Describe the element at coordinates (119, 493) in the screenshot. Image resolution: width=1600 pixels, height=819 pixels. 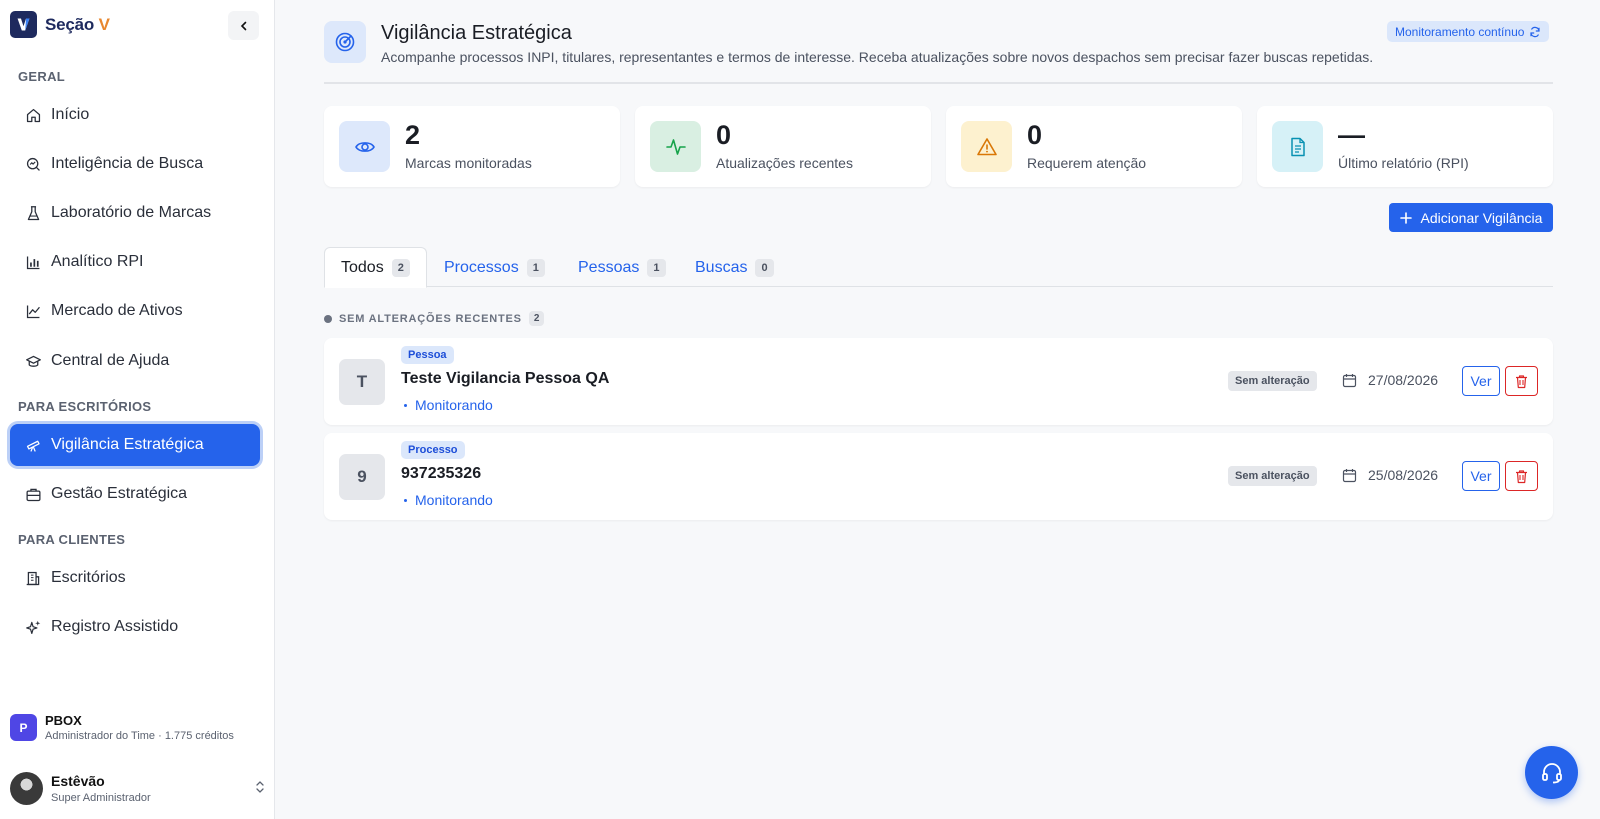
I see `sidebar-item-label: Gestão Estratégica` at that location.